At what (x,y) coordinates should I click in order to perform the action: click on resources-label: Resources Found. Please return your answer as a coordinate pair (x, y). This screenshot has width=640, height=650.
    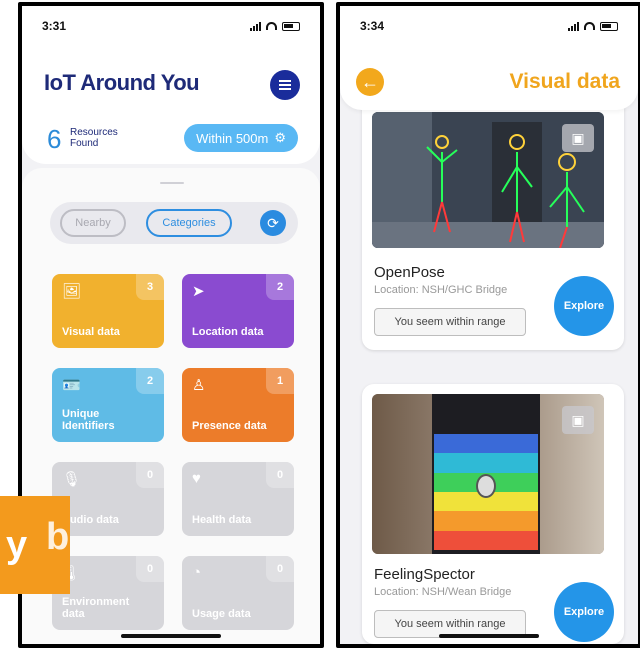
    Looking at the image, I should click on (94, 138).